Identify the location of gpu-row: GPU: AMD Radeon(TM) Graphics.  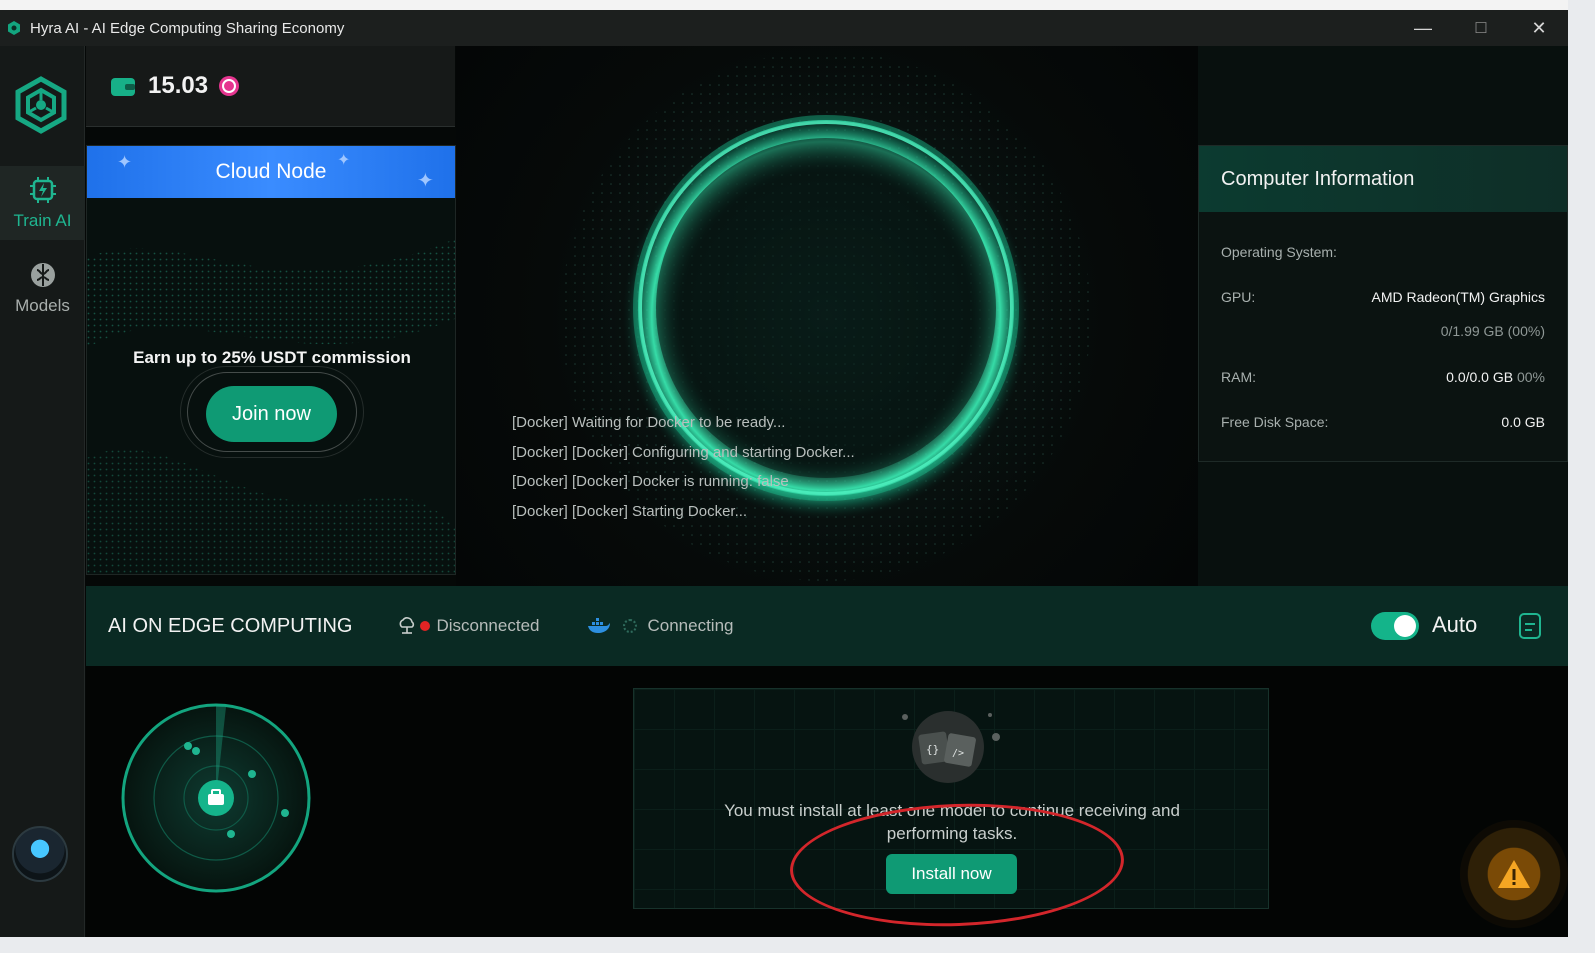
(1383, 297).